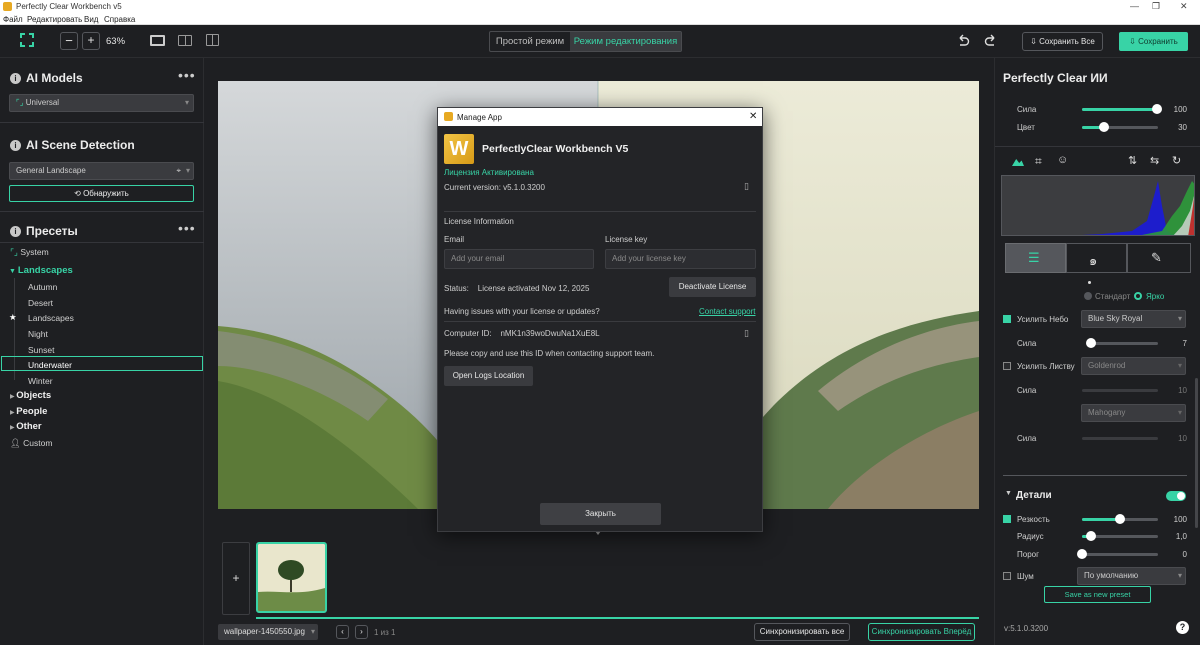 The width and height of the screenshot is (1200, 645). What do you see at coordinates (1035, 258) in the screenshot?
I see `tab-adjustments: ☰` at bounding box center [1035, 258].